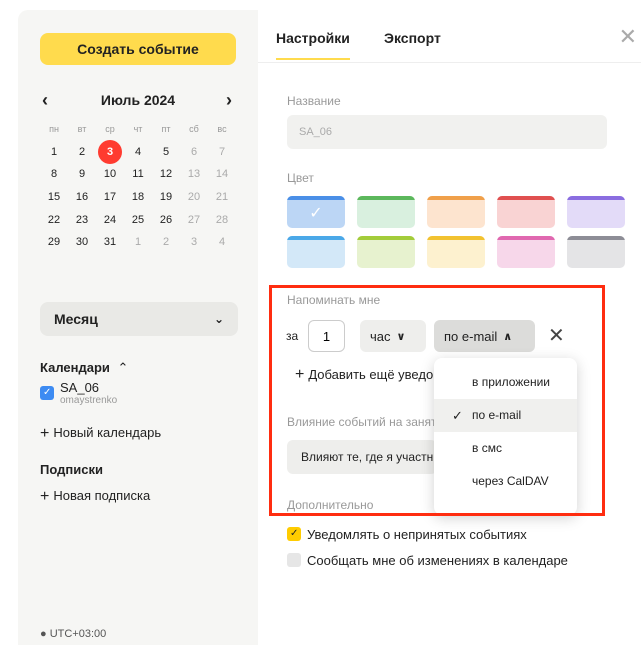  Describe the element at coordinates (71, 469) in the screenshot. I see `subscriptions-title: Подписки` at that location.